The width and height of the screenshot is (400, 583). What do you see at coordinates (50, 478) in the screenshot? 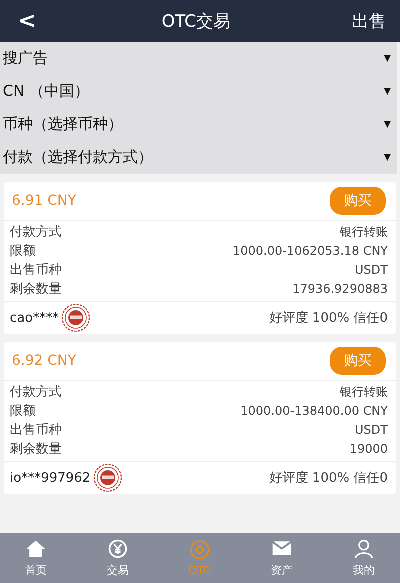
I see `seller-name: io***997962` at bounding box center [50, 478].